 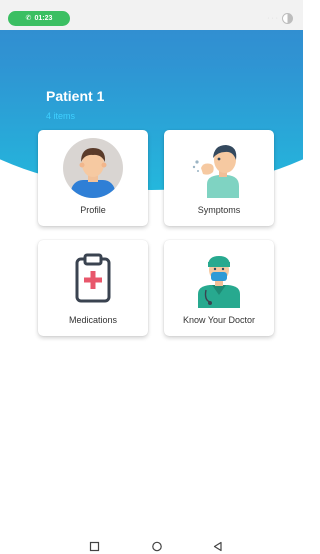 What do you see at coordinates (287, 18) in the screenshot?
I see `moon-icon` at bounding box center [287, 18].